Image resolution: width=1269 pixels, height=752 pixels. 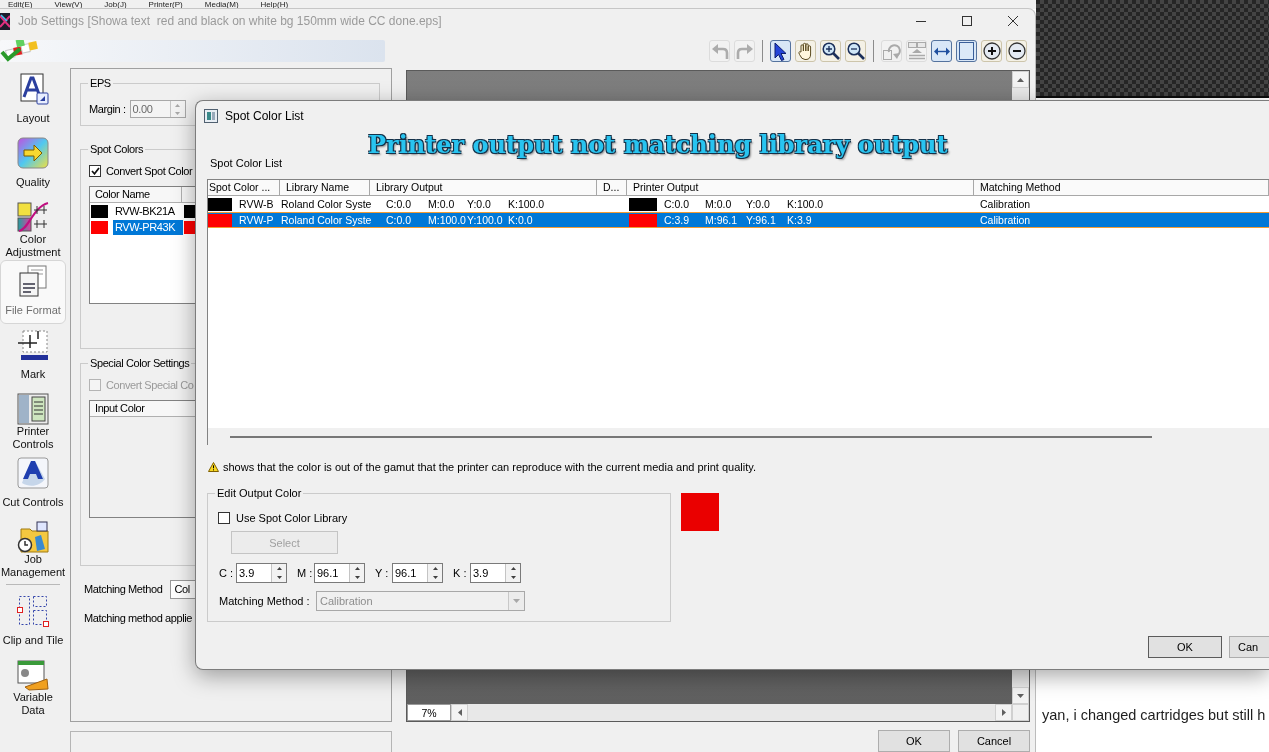 What do you see at coordinates (1249, 647) in the screenshot?
I see `dialog-button: Can` at bounding box center [1249, 647].